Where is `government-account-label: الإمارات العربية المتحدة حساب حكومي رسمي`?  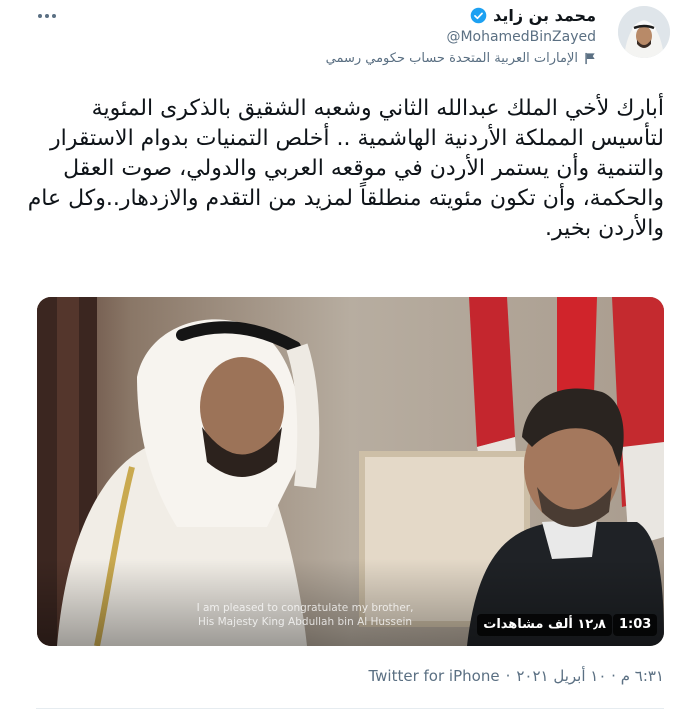
government-account-label: الإمارات العربية المتحدة حساب حكومي رسمي is located at coordinates (461, 58).